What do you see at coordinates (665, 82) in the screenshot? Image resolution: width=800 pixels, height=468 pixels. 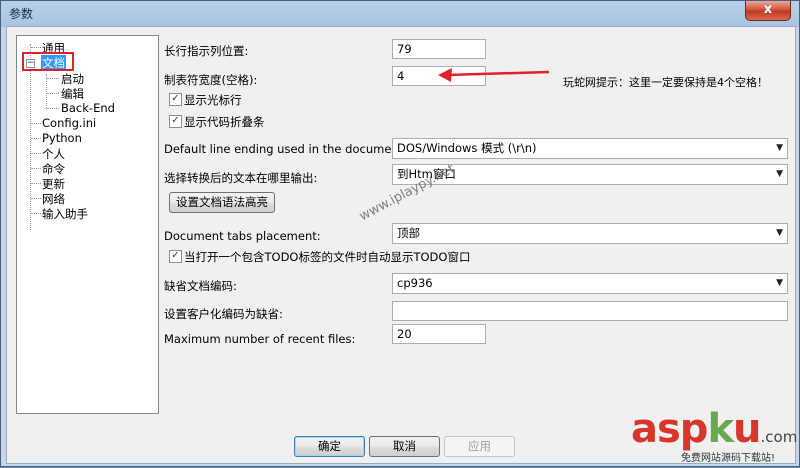 I see `annotation-text: 玩蛇网提示：这里一定要保持是4个空格！` at bounding box center [665, 82].